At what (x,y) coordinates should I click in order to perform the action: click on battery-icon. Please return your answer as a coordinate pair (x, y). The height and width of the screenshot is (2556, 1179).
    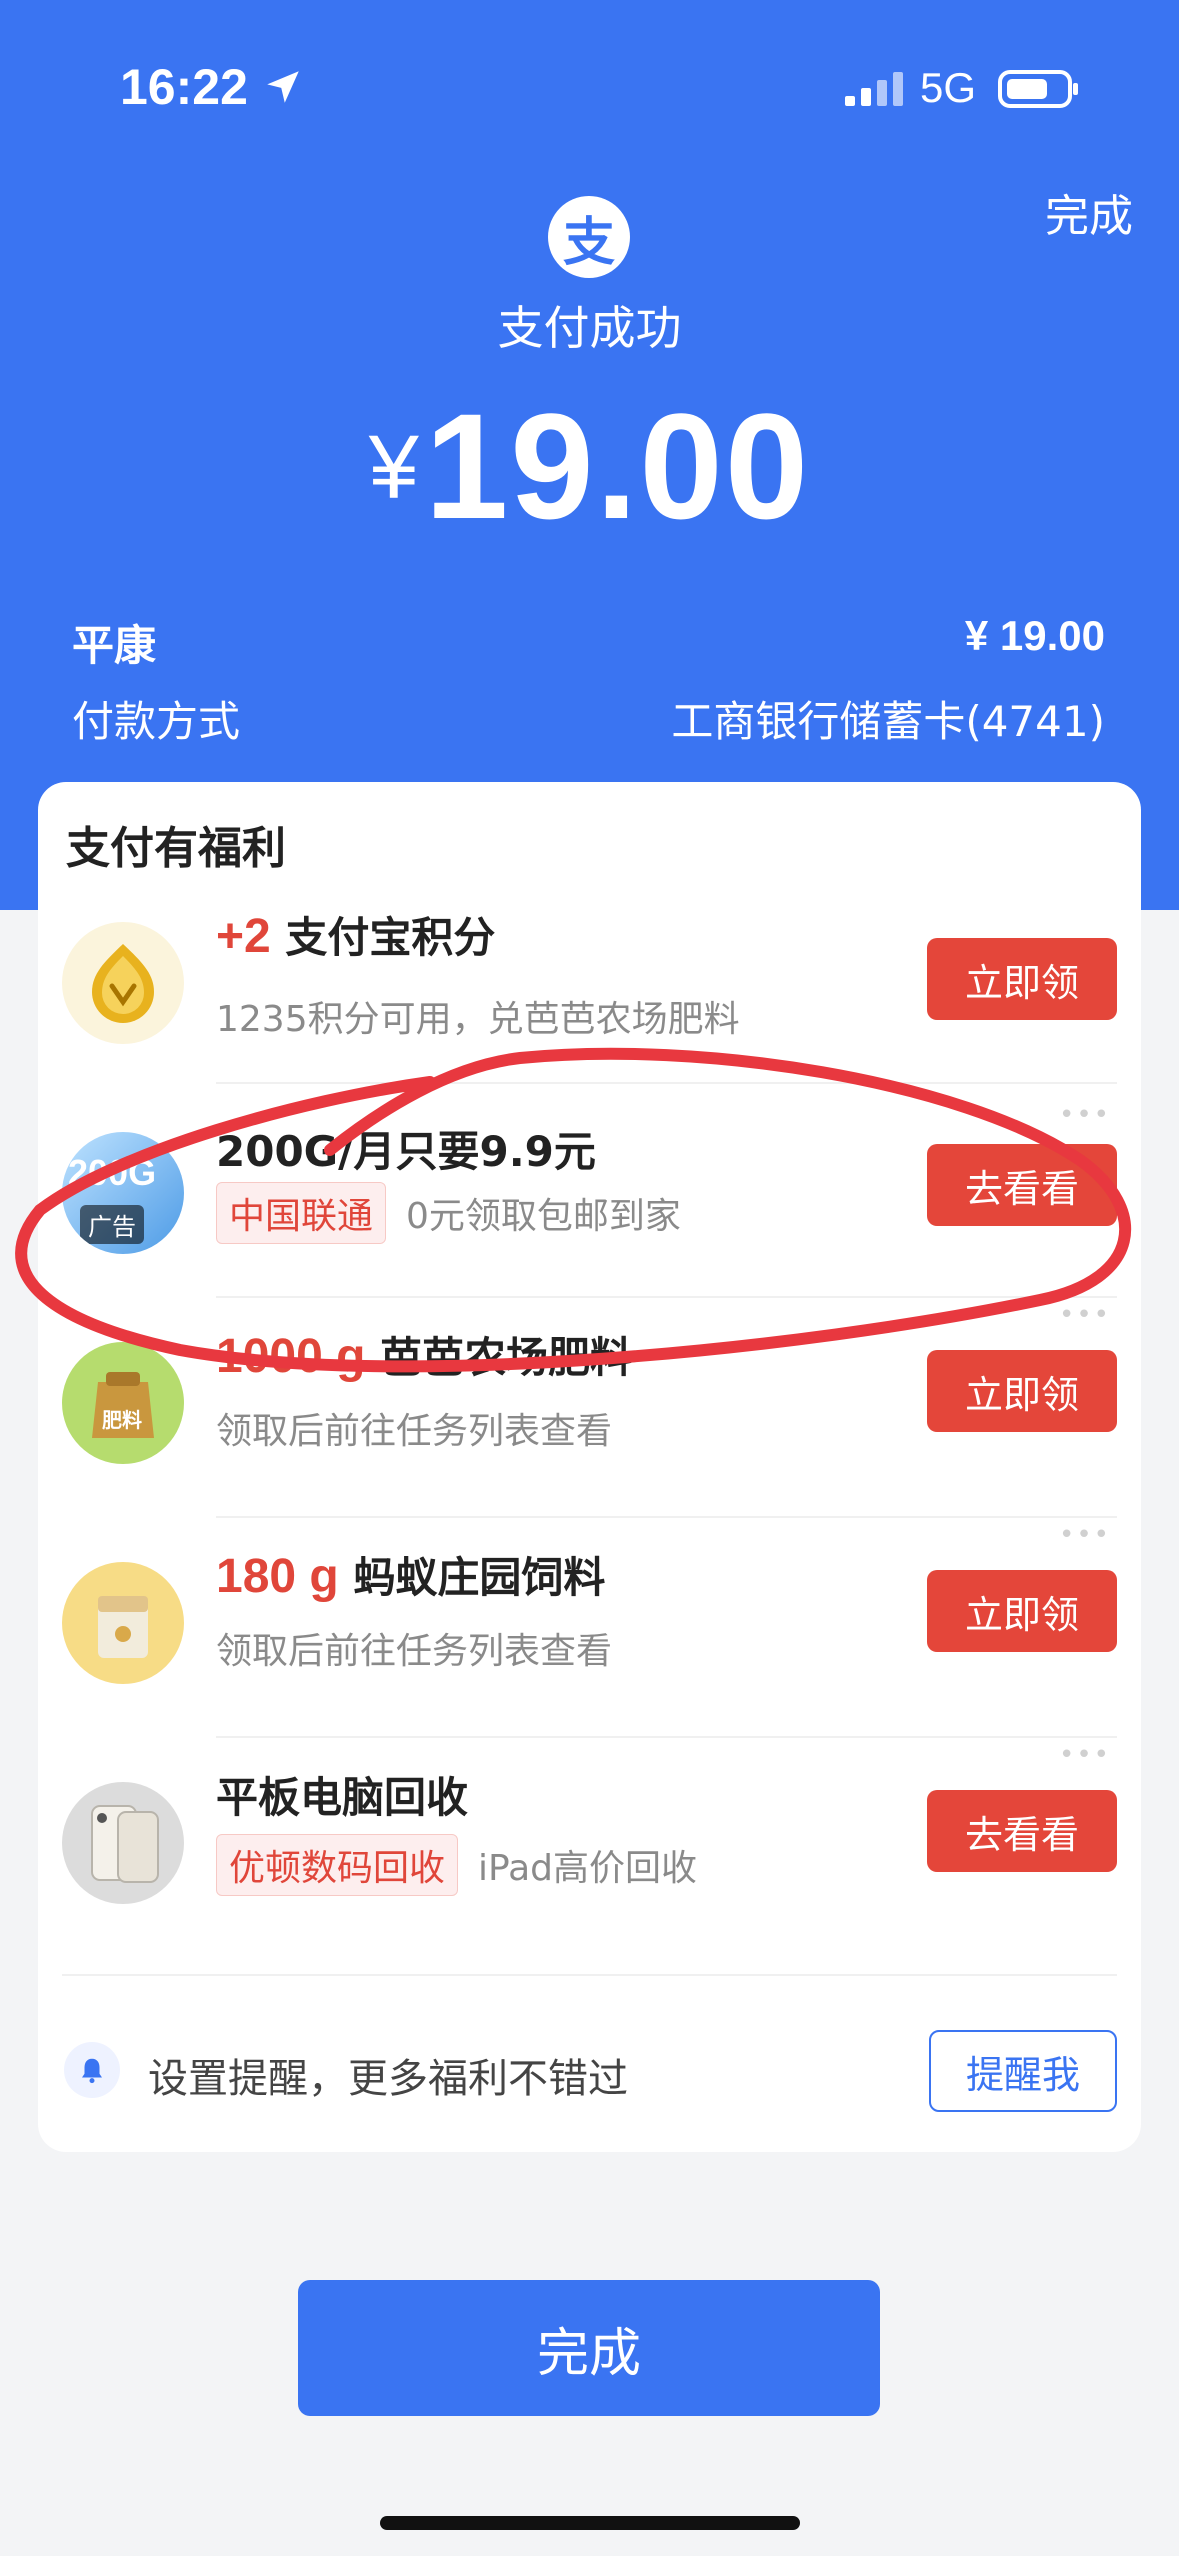
    Looking at the image, I should click on (1038, 89).